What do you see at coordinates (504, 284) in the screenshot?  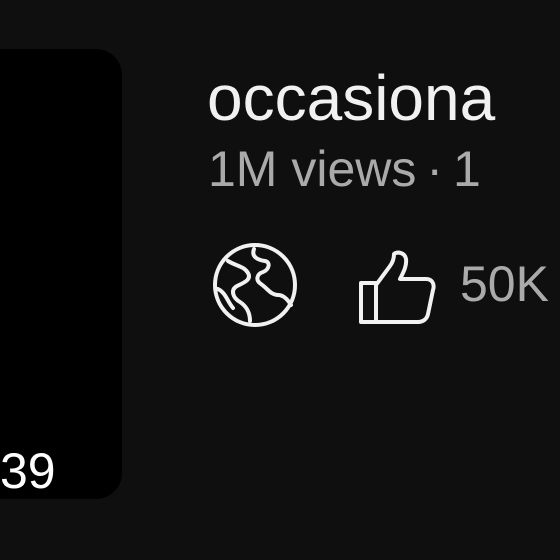 I see `like-count: 50K` at bounding box center [504, 284].